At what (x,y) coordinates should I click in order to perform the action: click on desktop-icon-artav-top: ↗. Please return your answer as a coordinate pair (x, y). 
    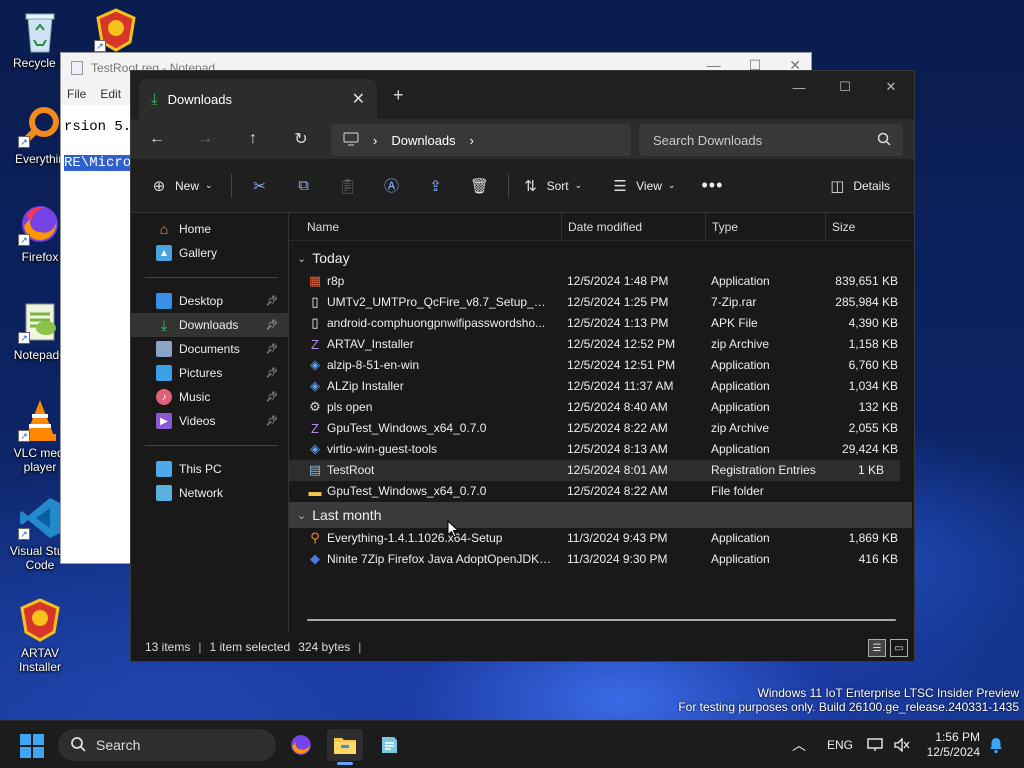
    Looking at the image, I should click on (116, 32).